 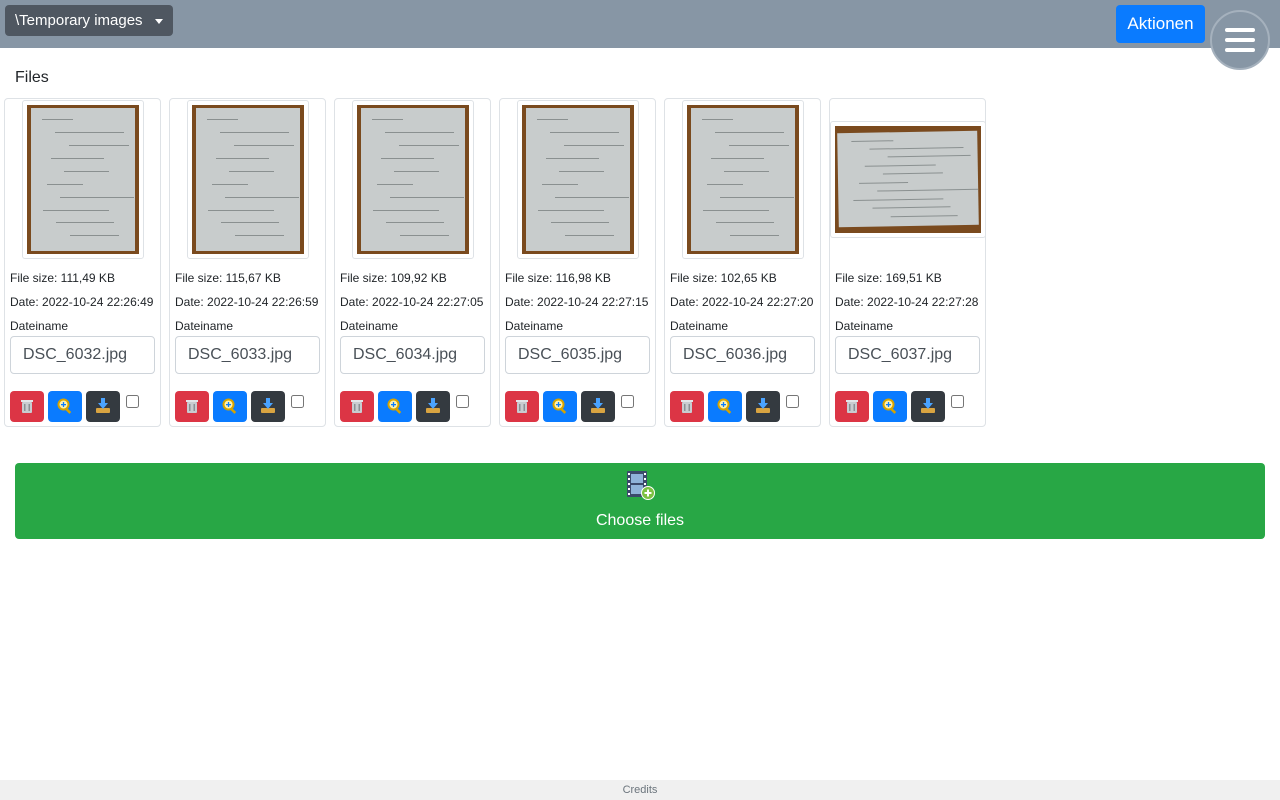 I want to click on folder-dropdown-button: \Temporary images, so click(x=89, y=20).